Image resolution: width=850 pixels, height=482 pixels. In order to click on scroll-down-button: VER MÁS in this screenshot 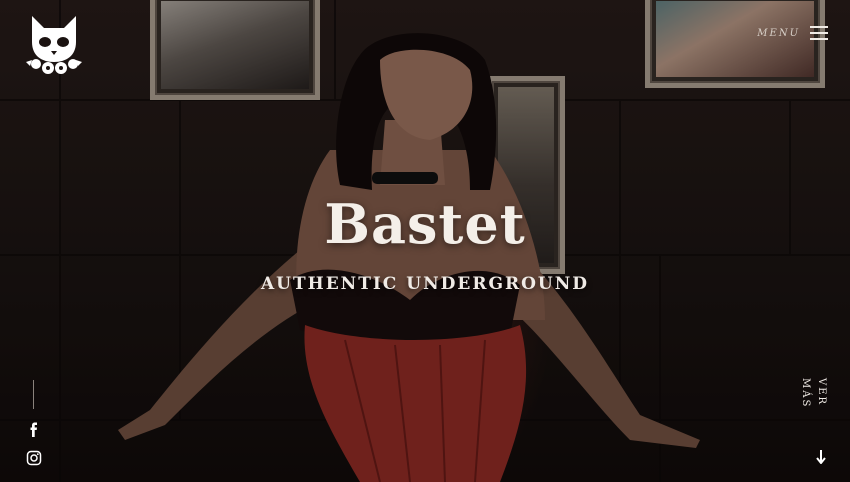, I will do `click(814, 422)`.